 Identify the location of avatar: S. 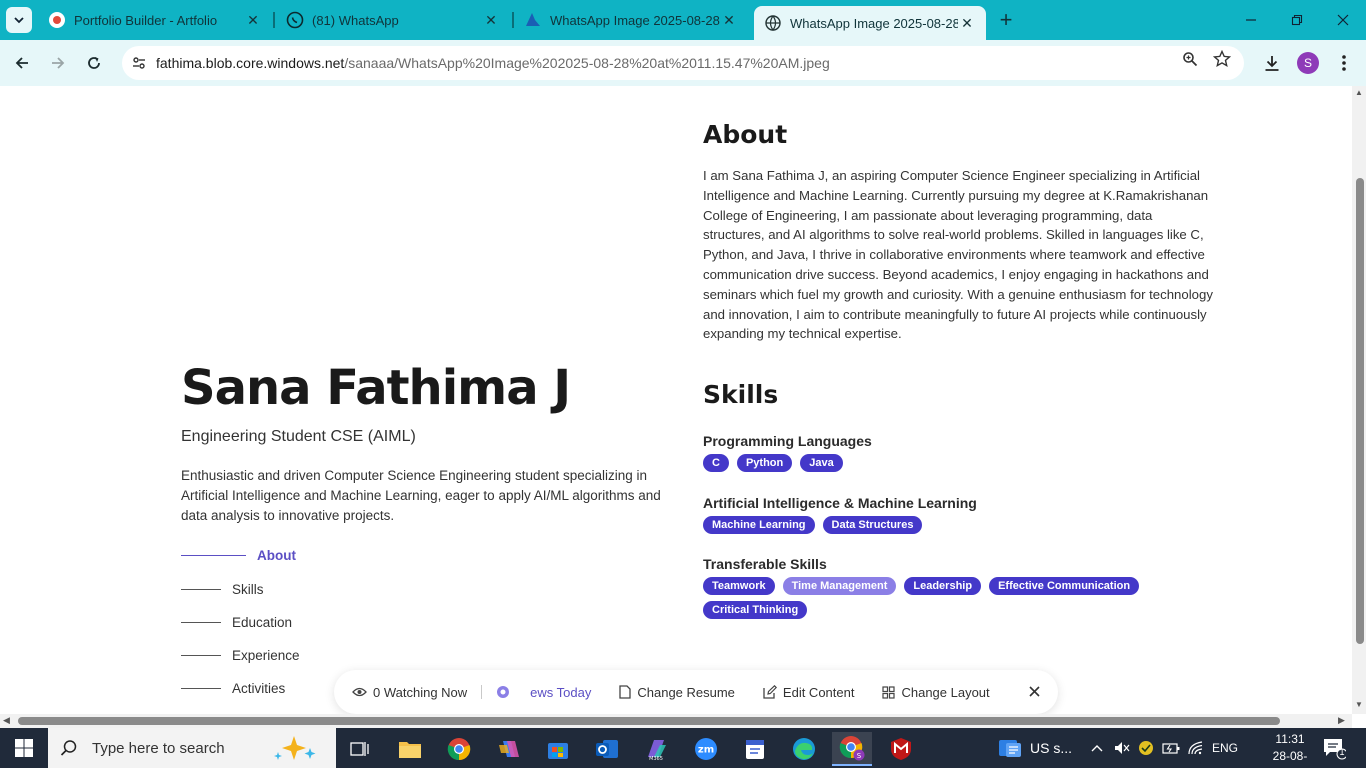
(1308, 63).